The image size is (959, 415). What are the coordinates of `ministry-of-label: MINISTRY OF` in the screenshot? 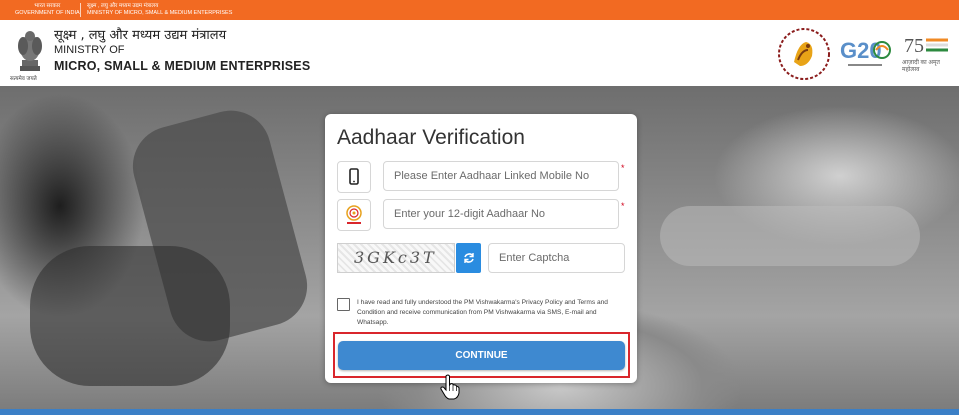 It's located at (89, 50).